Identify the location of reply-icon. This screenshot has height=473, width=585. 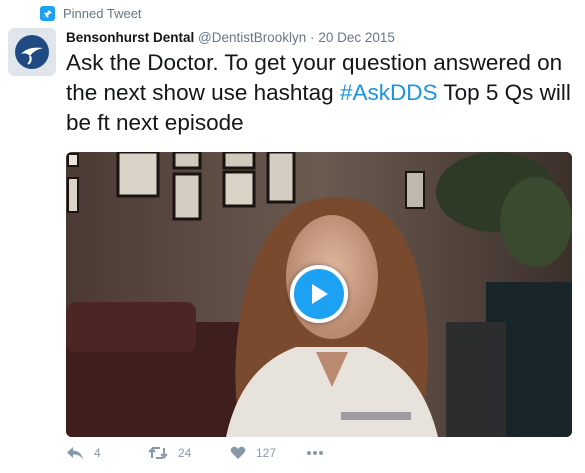
(75, 453).